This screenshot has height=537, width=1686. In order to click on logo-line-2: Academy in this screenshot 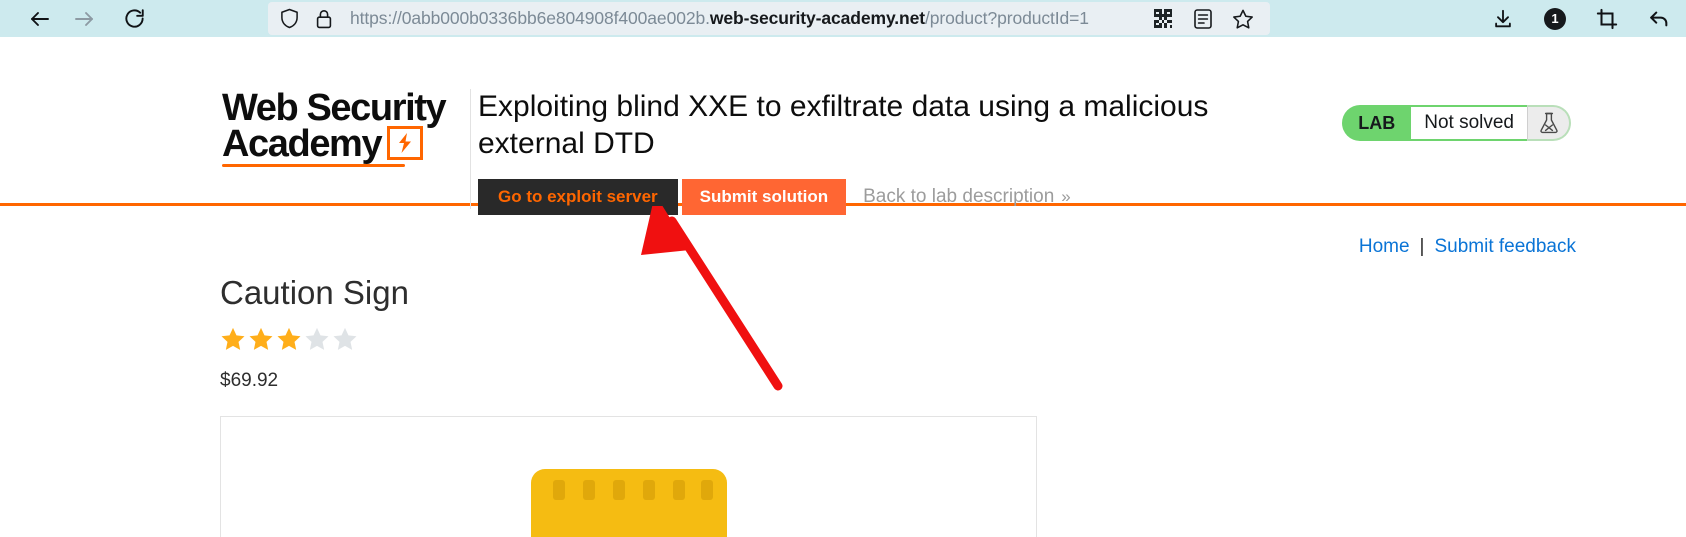, I will do `click(302, 144)`.